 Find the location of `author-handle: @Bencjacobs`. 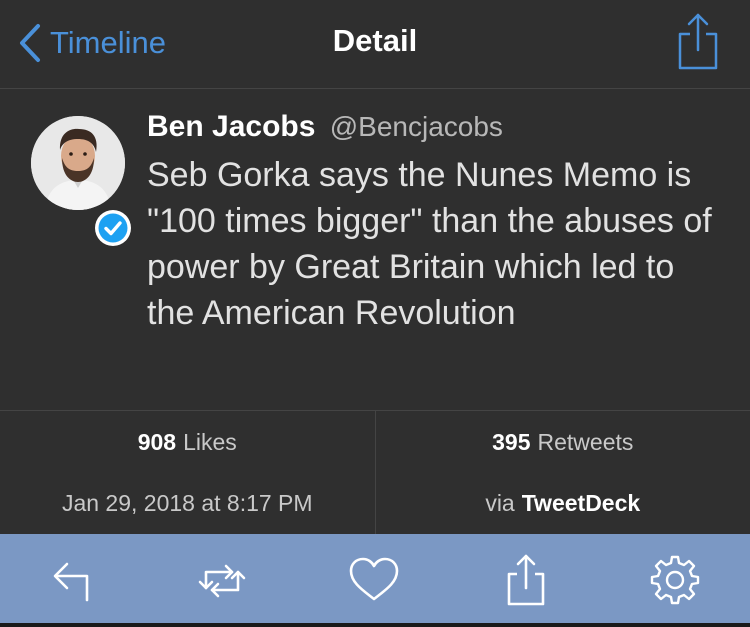

author-handle: @Bencjacobs is located at coordinates (416, 126).